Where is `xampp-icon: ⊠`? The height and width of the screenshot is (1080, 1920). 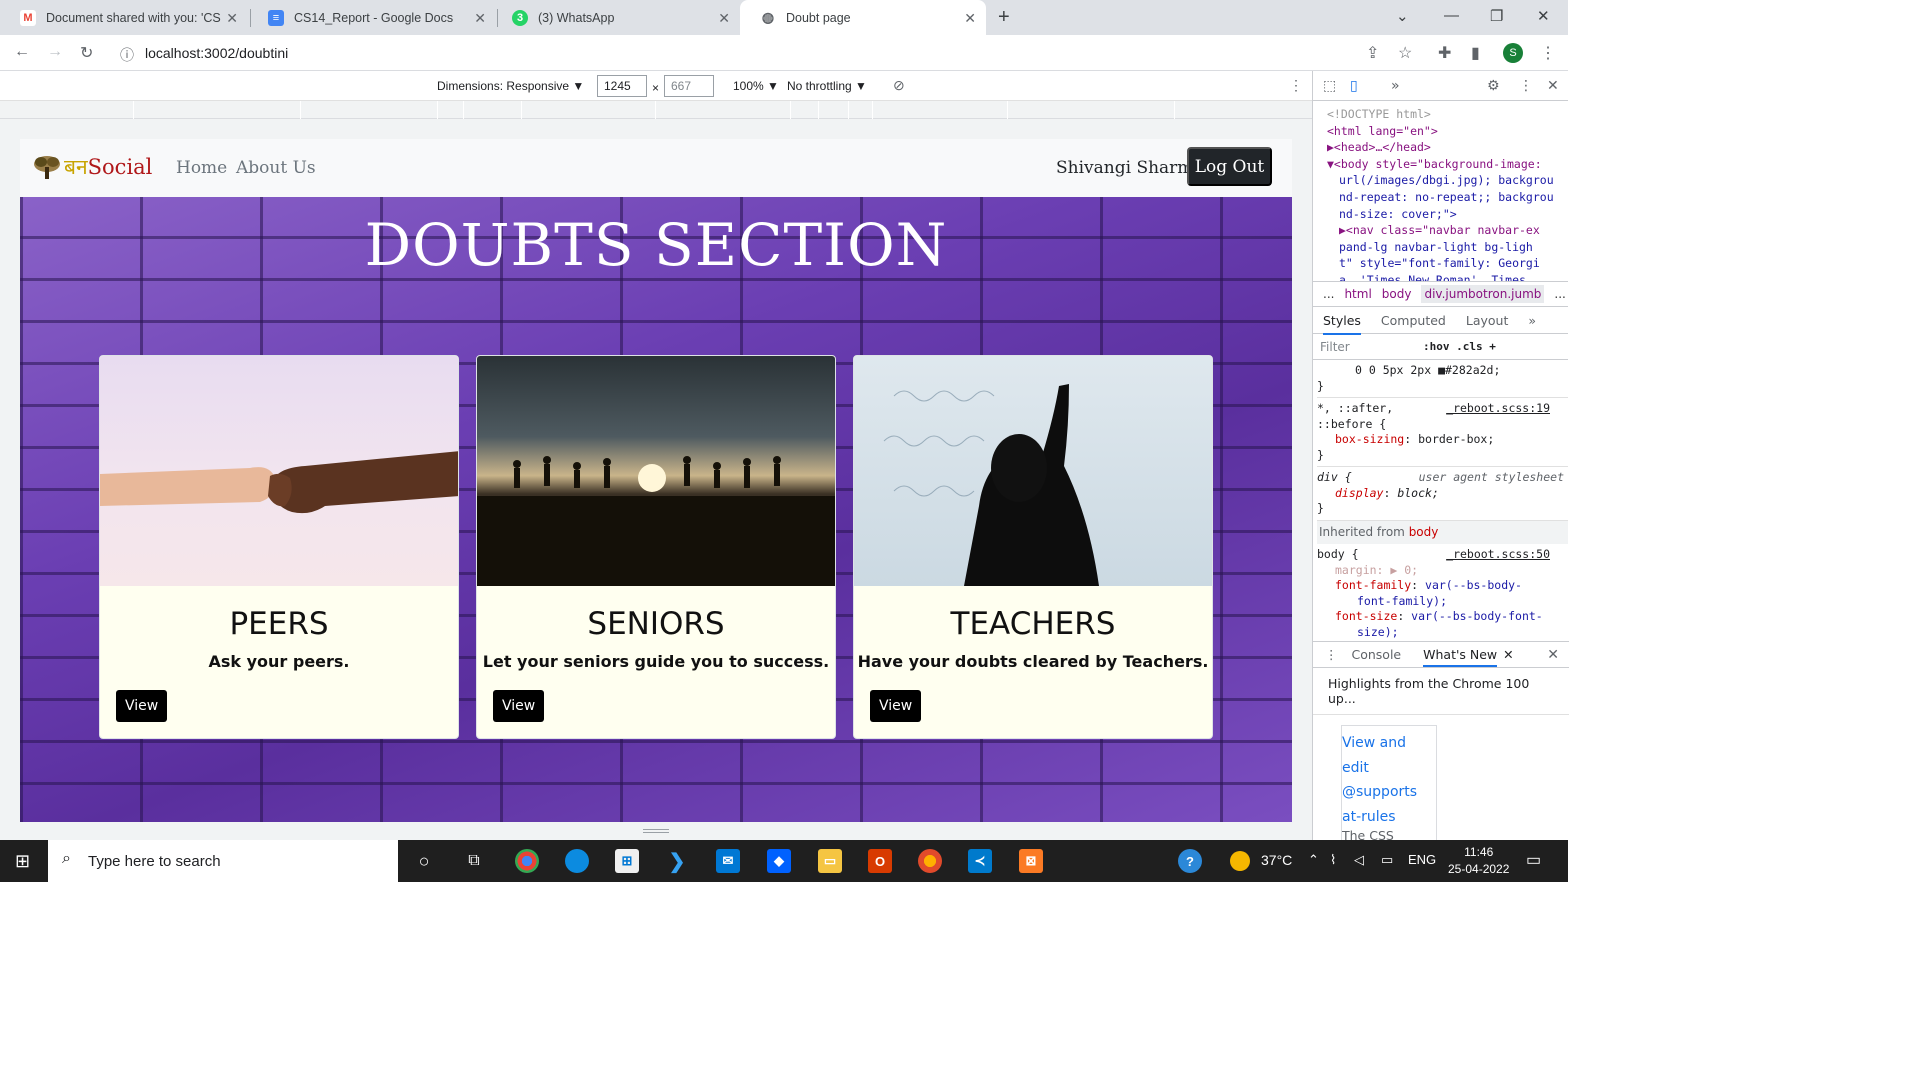
xampp-icon: ⊠ is located at coordinates (1031, 861).